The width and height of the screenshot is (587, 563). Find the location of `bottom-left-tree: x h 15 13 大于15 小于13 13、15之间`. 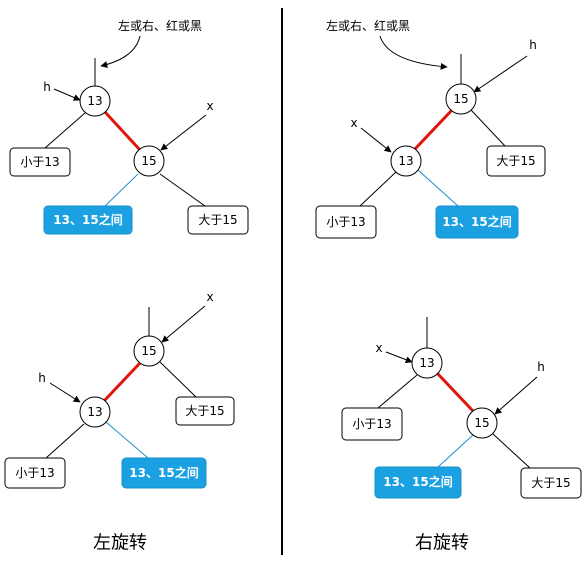

bottom-left-tree: x h 15 13 大于15 小于13 13、15之间 is located at coordinates (119, 389).